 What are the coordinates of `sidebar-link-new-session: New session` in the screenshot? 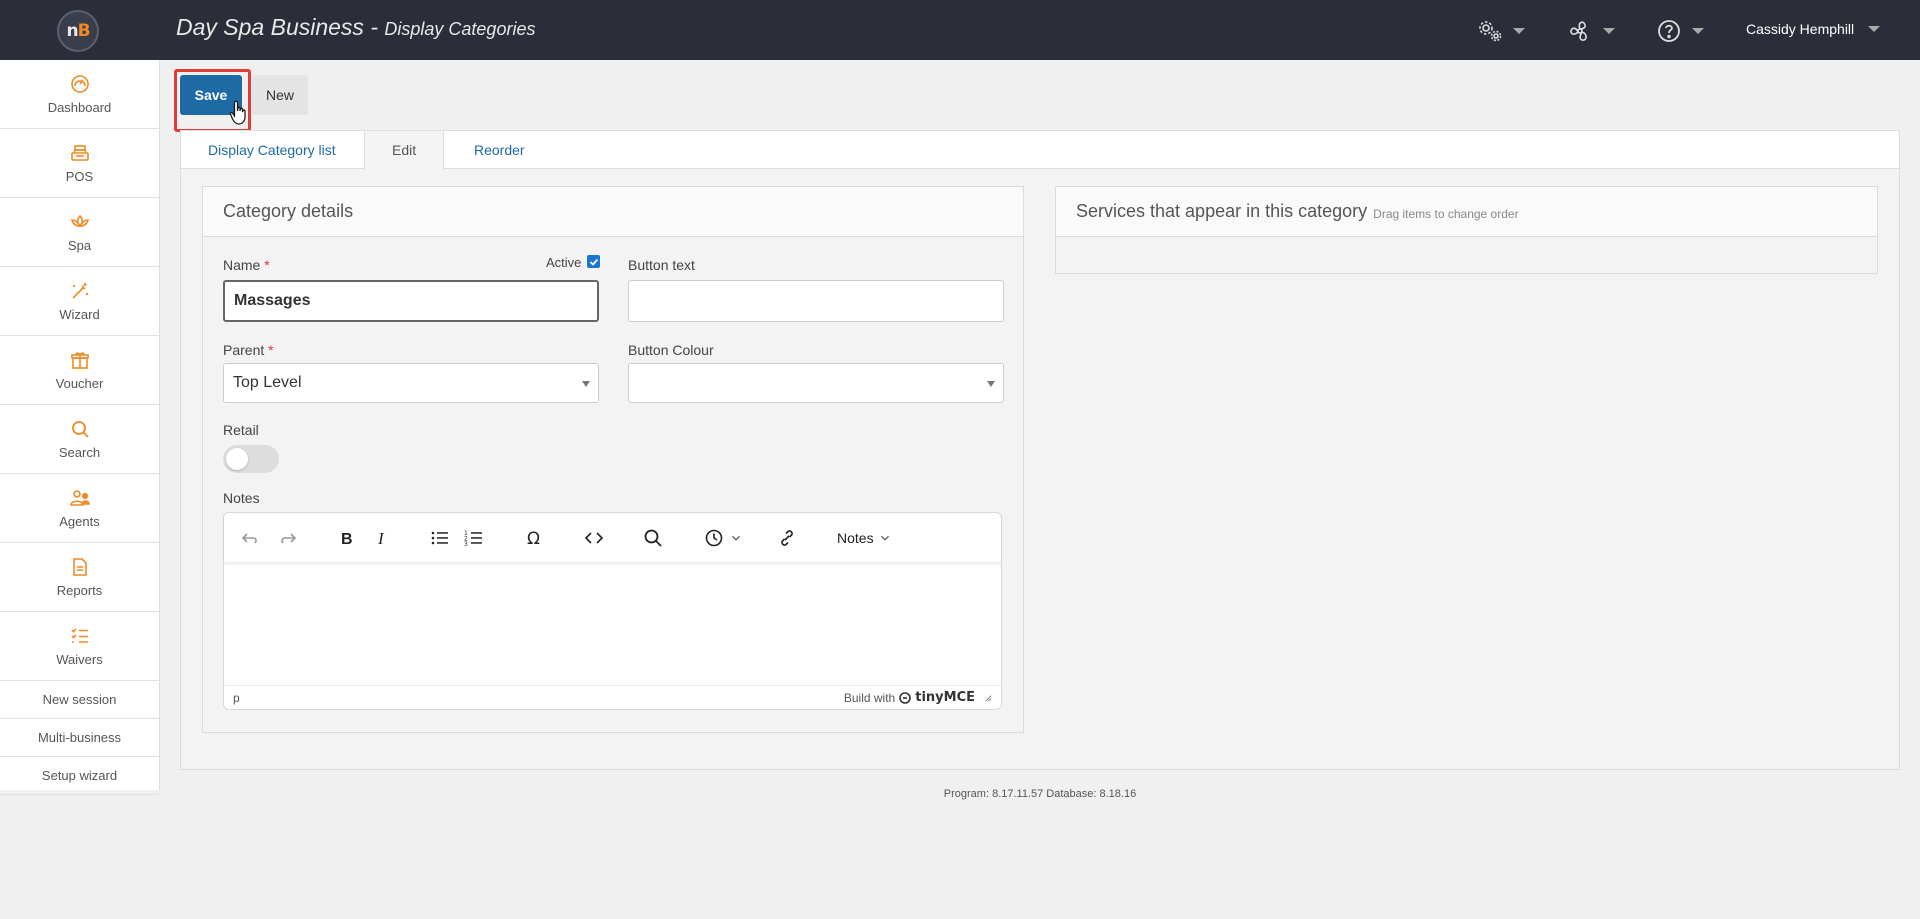 It's located at (79, 700).